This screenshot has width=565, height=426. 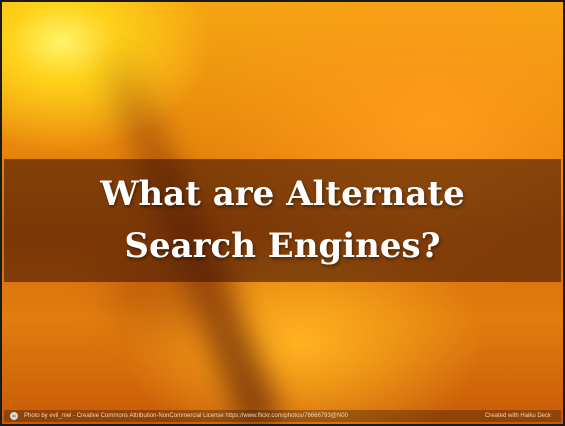 I want to click on creative-commons-icon: cc, so click(x=14, y=416).